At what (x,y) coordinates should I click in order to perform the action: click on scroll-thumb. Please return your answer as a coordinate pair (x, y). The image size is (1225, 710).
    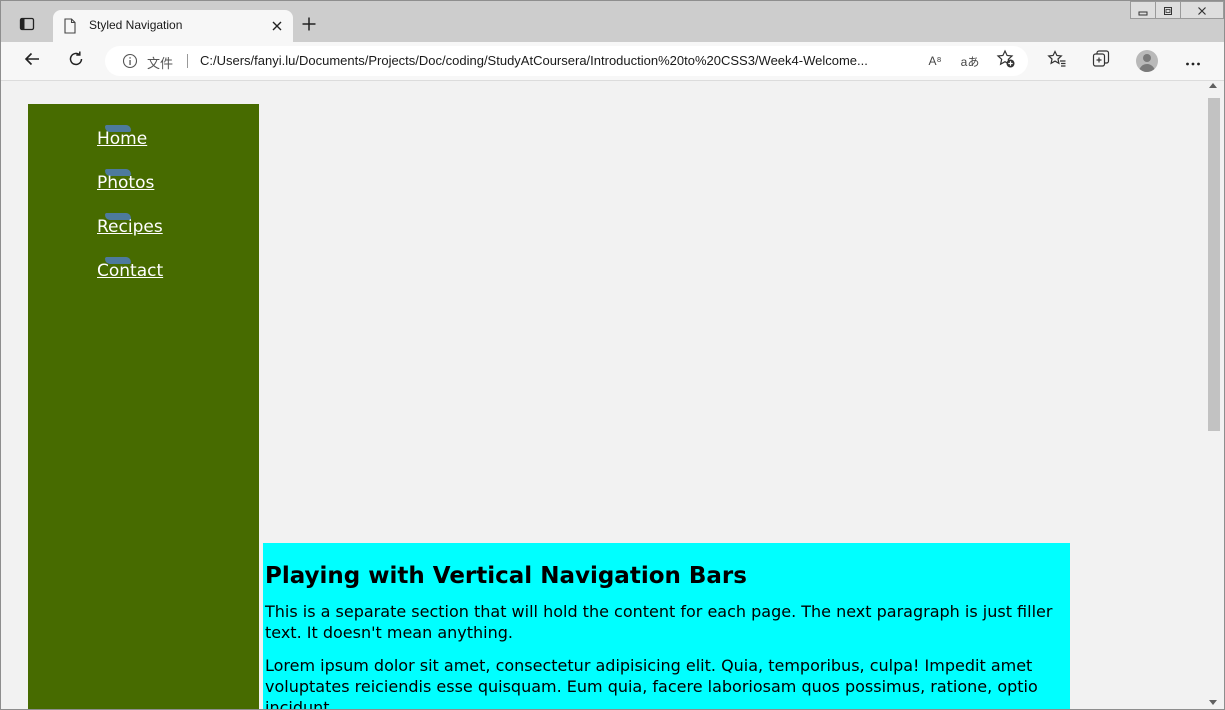
    Looking at the image, I should click on (1214, 264).